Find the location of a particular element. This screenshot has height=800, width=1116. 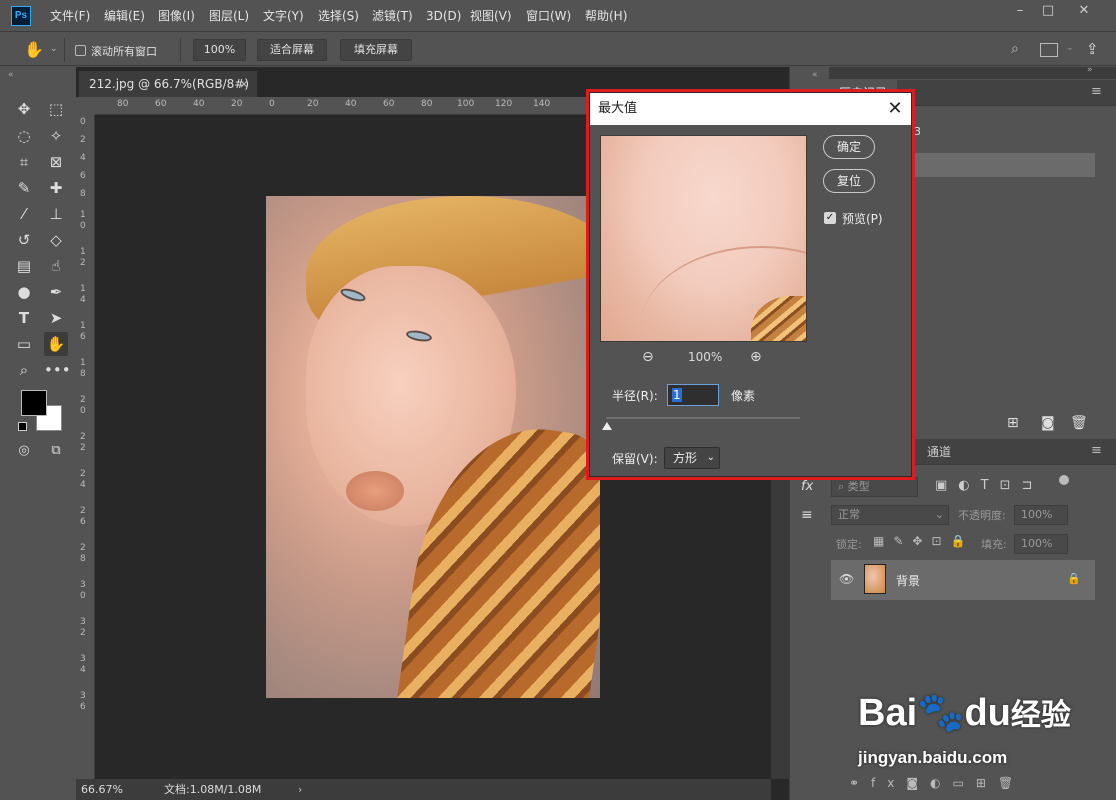

hand-tool-active-icon: ✋ is located at coordinates (56, 344).